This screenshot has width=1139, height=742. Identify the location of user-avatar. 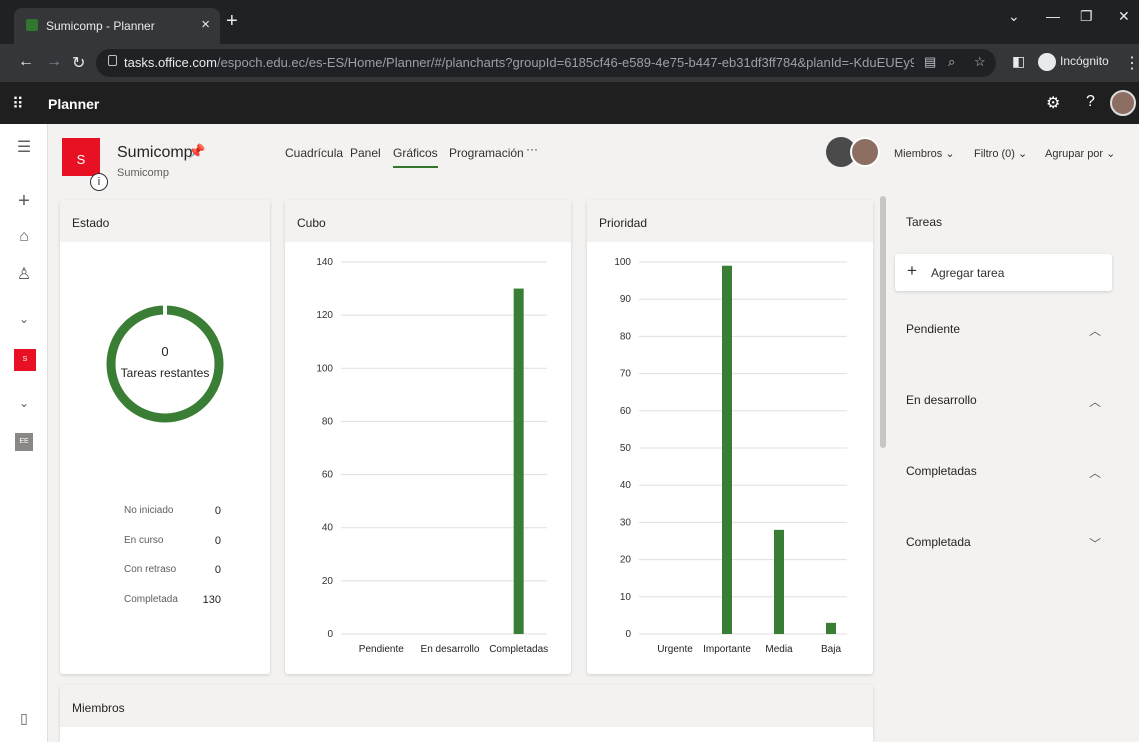
(1123, 103).